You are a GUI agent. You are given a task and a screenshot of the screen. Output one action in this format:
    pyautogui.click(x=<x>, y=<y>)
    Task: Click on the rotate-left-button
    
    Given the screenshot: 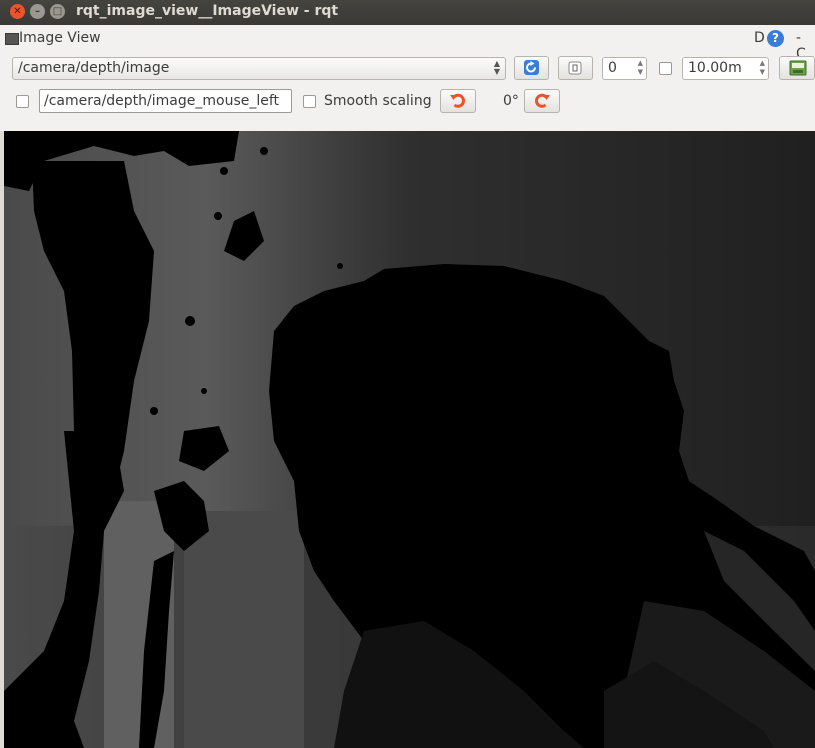 What is the action you would take?
    pyautogui.click(x=458, y=101)
    